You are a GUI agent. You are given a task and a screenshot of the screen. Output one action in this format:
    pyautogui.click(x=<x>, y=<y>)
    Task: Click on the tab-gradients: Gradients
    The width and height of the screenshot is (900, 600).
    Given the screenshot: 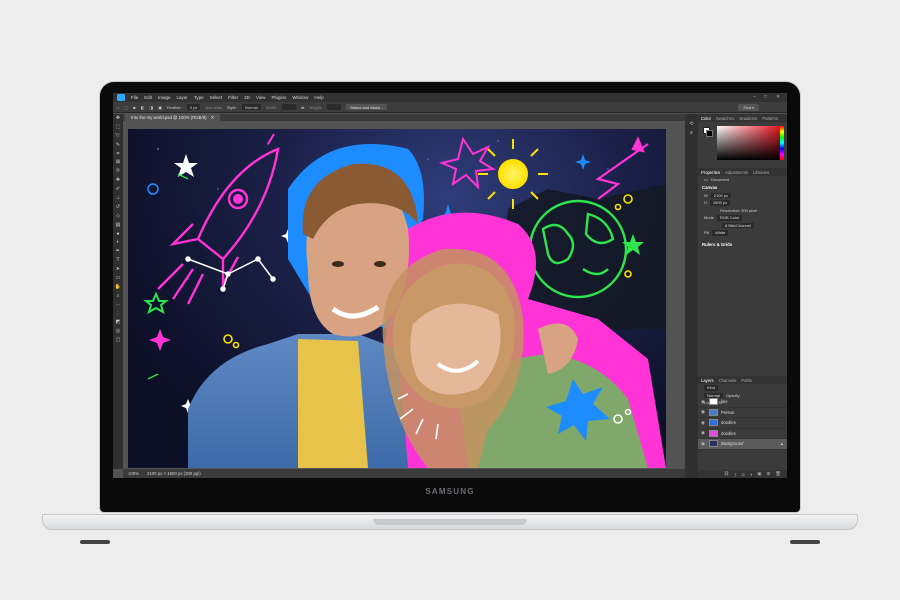 What is the action you would take?
    pyautogui.click(x=748, y=118)
    